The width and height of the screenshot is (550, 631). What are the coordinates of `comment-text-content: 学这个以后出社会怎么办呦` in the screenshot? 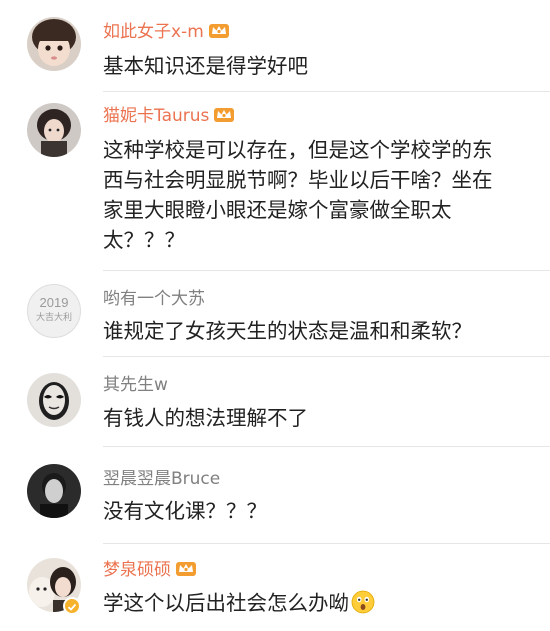 It's located at (226, 603).